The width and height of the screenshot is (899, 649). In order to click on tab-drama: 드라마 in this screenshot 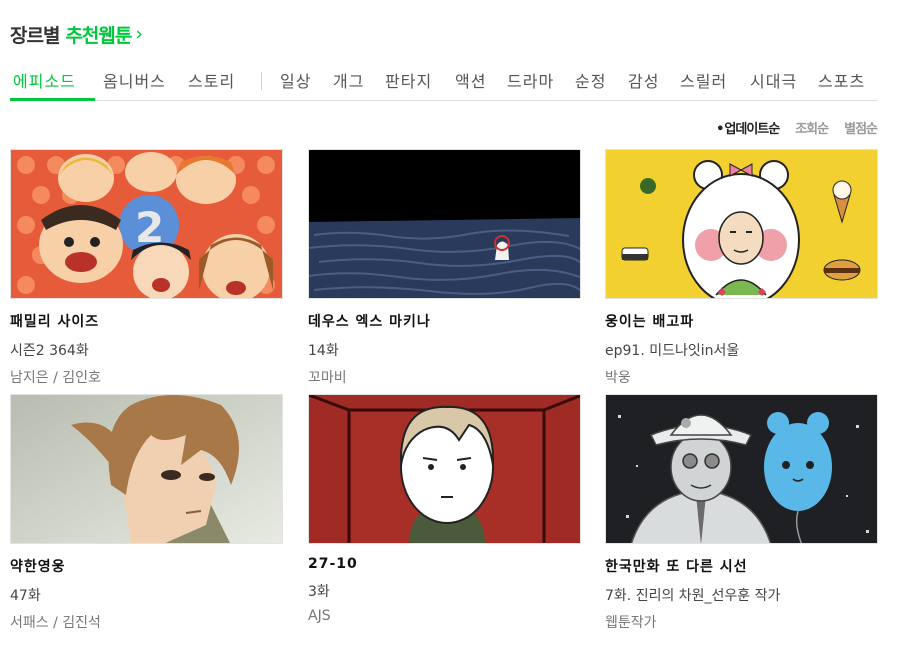, I will do `click(530, 80)`.